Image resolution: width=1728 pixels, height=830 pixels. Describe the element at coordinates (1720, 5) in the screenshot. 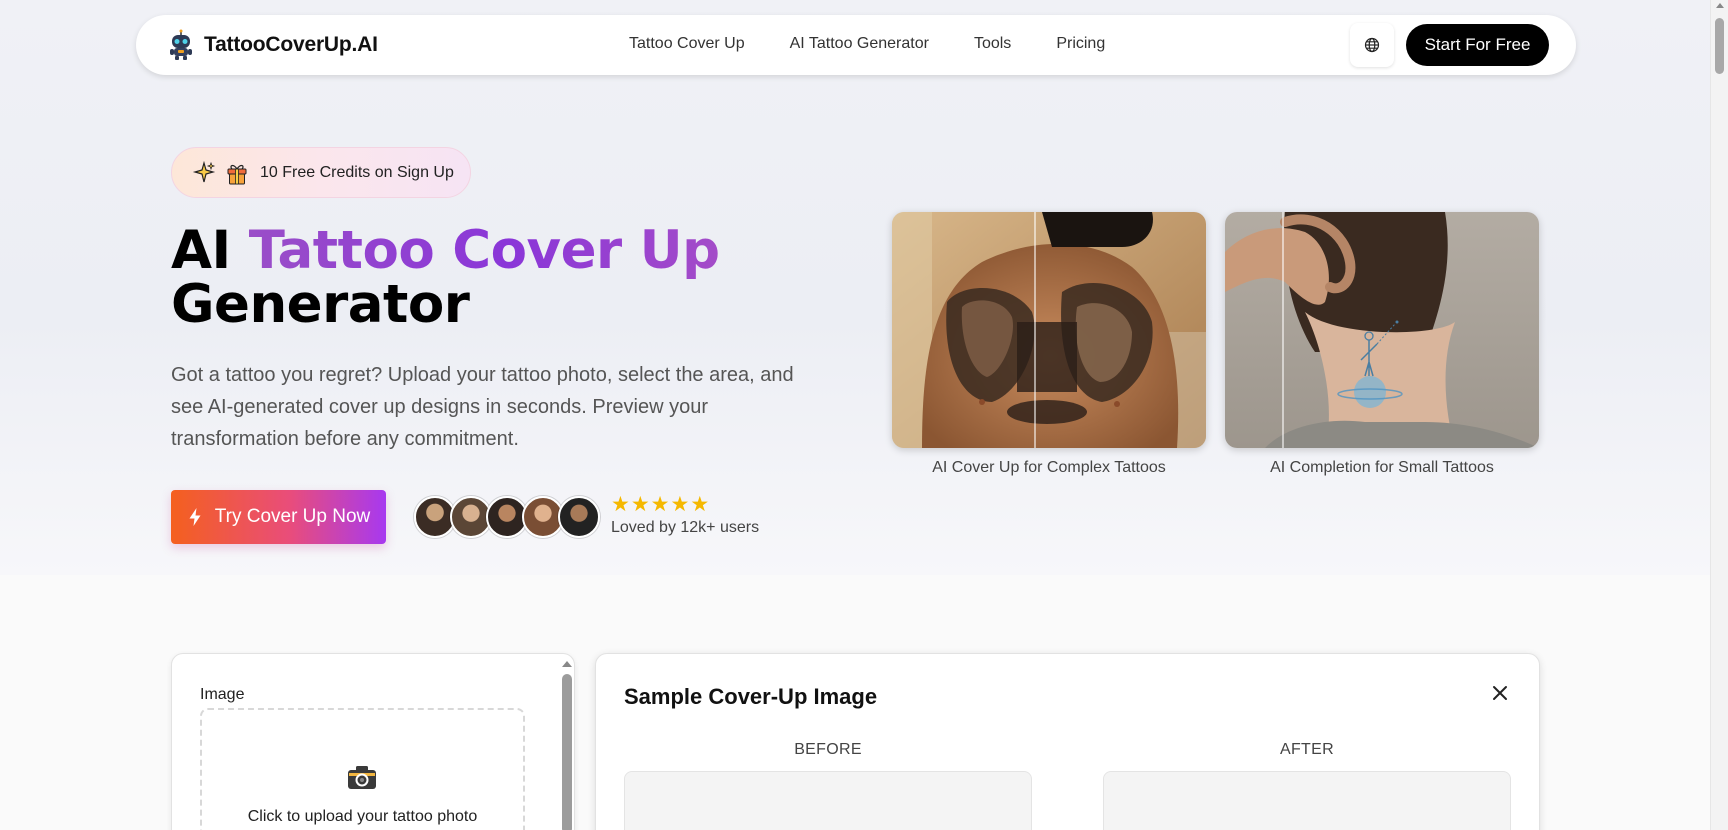

I see `scroll-up-arrow` at that location.